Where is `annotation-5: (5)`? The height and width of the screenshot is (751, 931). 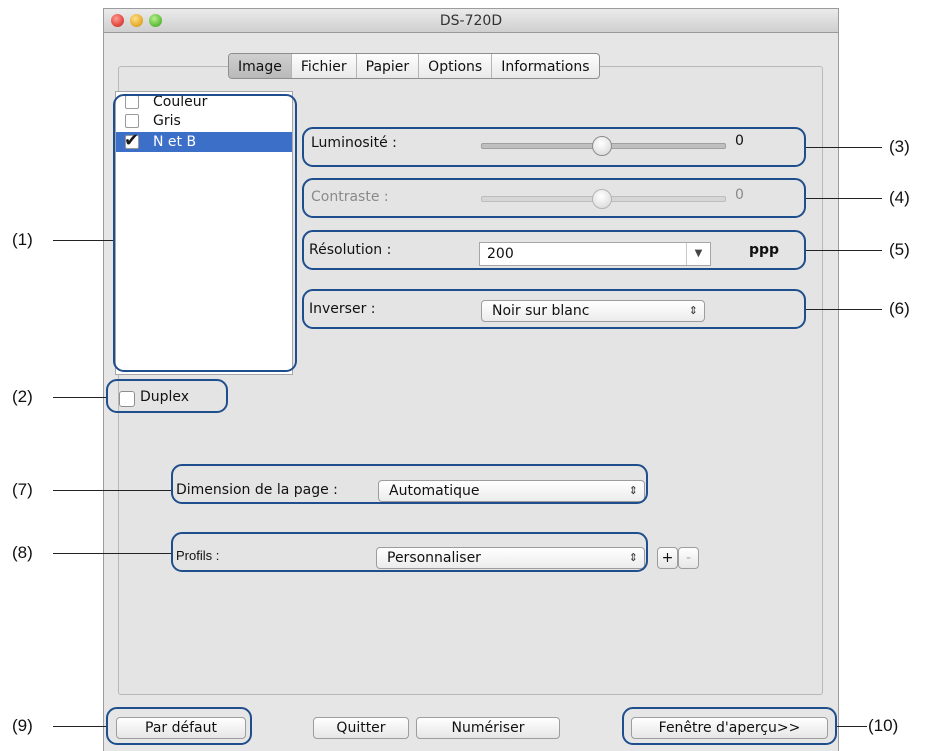
annotation-5: (5) is located at coordinates (899, 249).